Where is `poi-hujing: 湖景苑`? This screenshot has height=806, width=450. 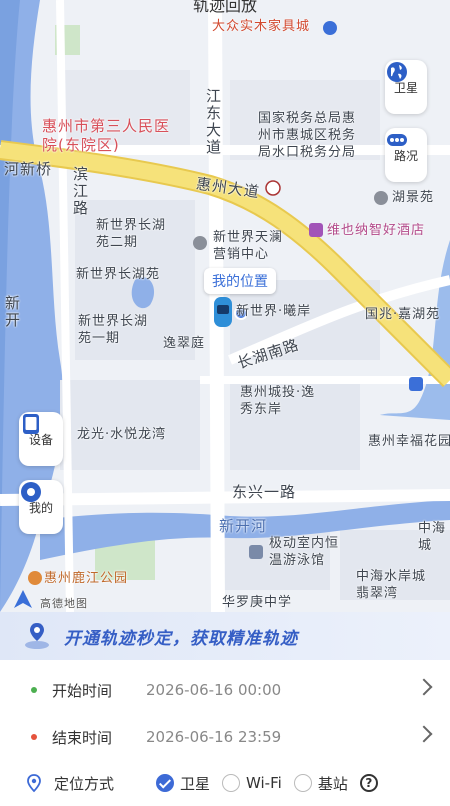
poi-hujing: 湖景苑 is located at coordinates (413, 197).